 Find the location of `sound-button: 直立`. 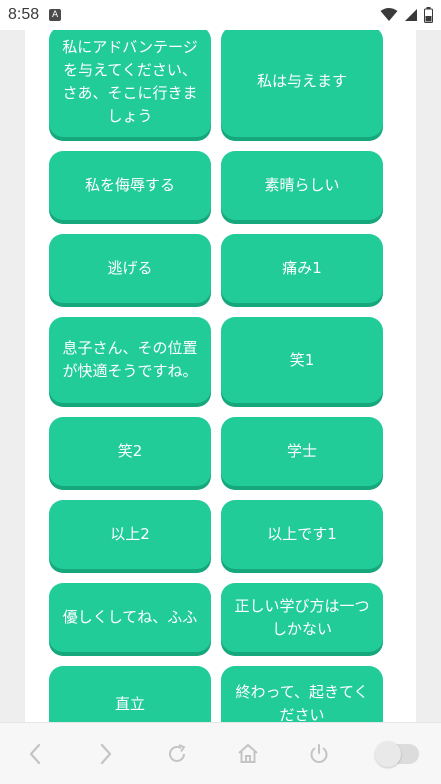

sound-button: 直立 is located at coordinates (130, 694).